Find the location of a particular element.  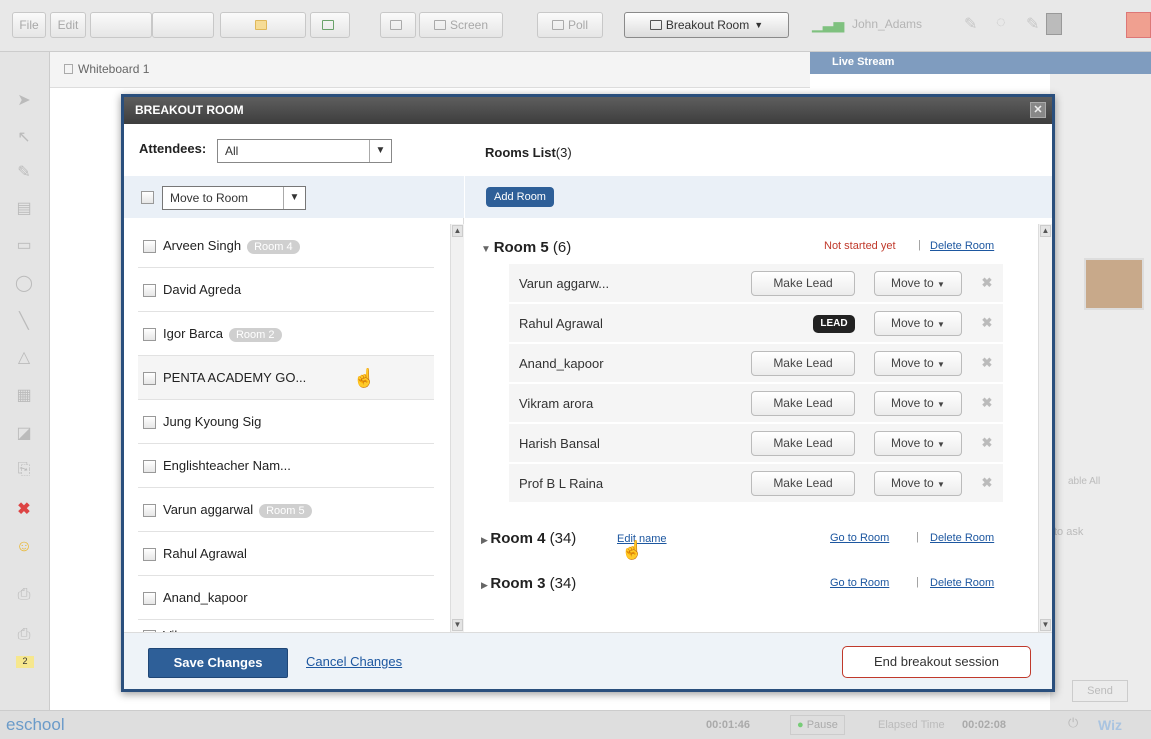

send-button: Send is located at coordinates (1100, 691).